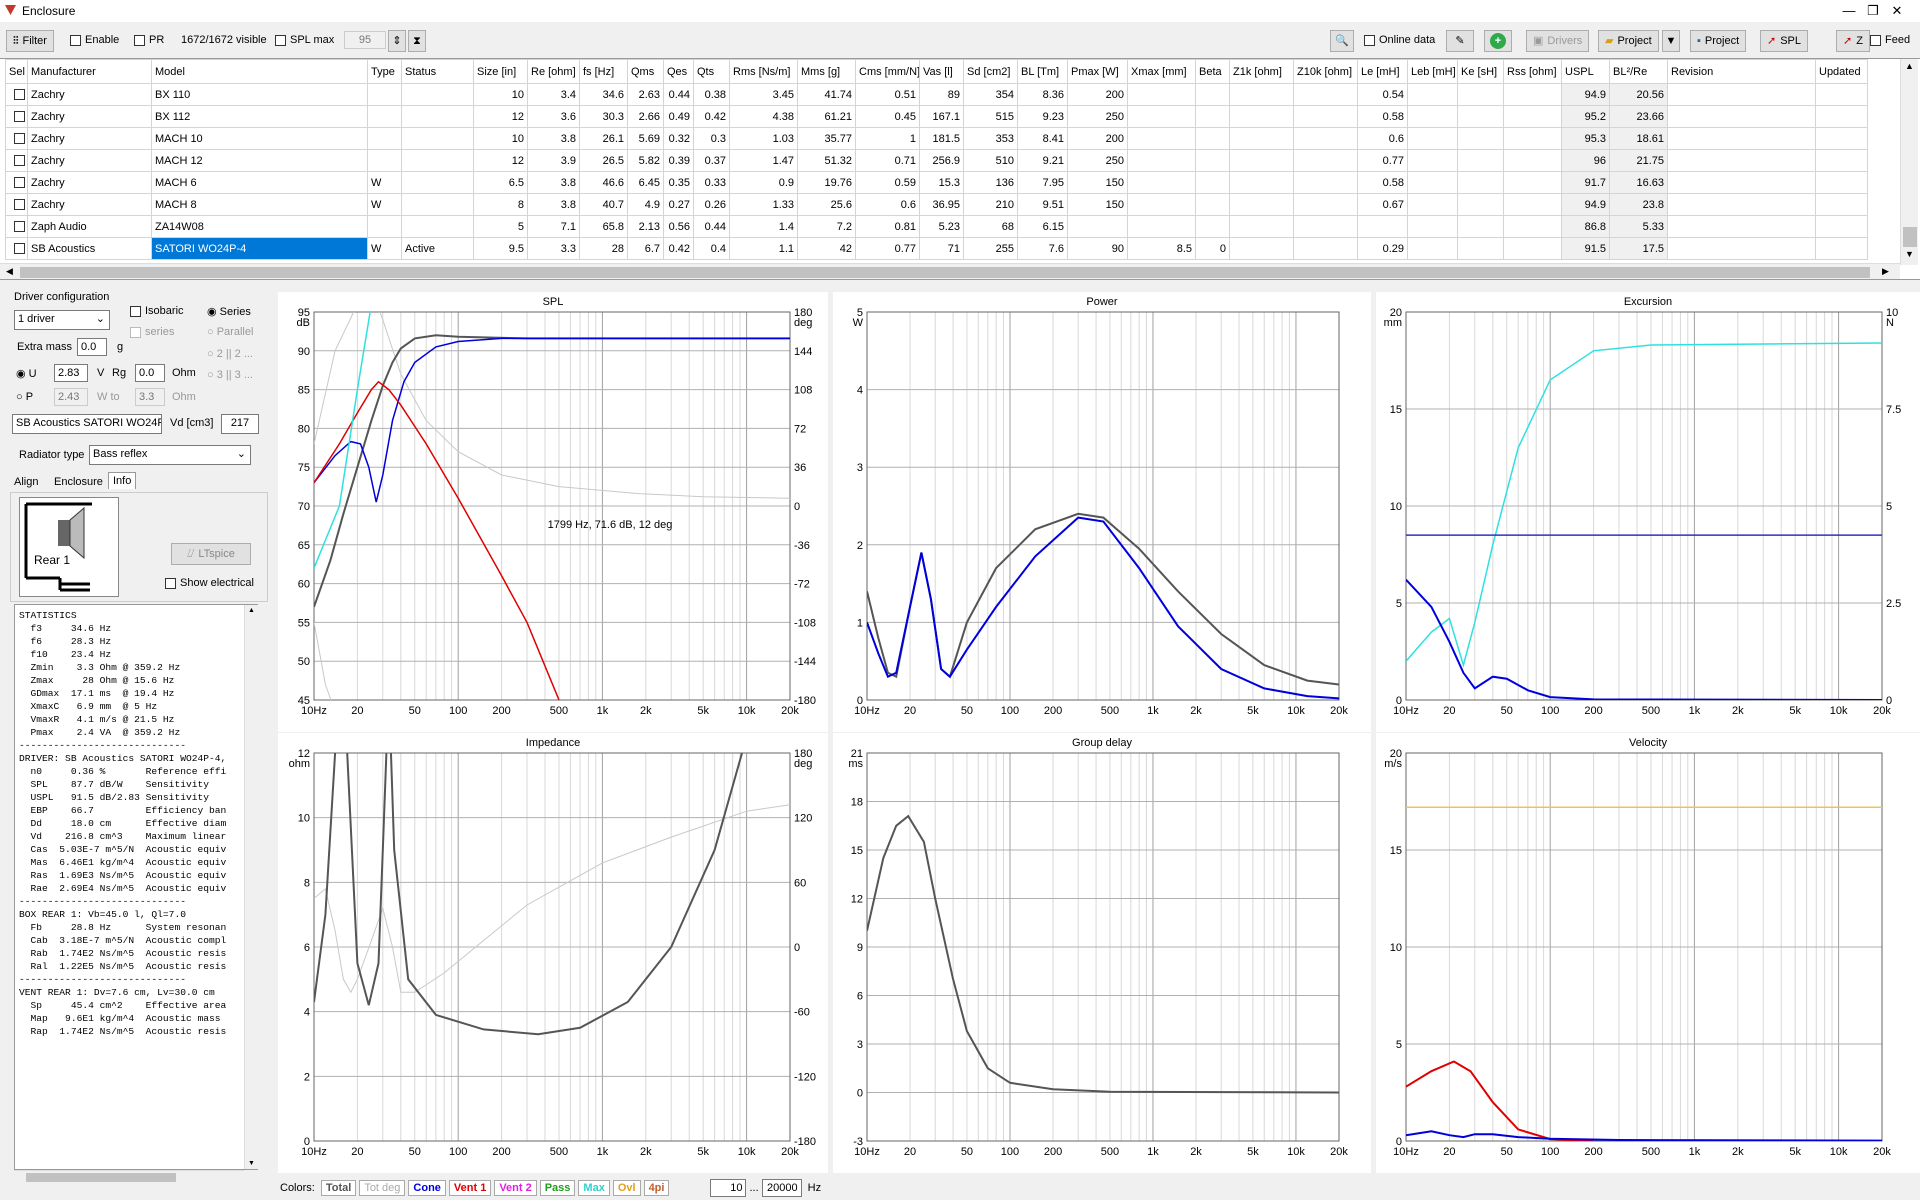 The width and height of the screenshot is (1920, 1200). Describe the element at coordinates (1325, 71) in the screenshot. I see `column-header: Z10k [ohm]` at that location.